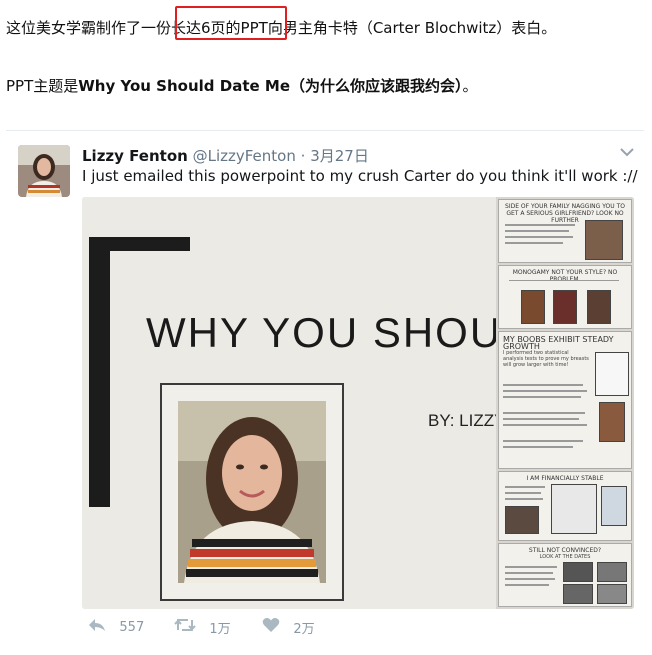 Image resolution: width=652 pixels, height=655 pixels. What do you see at coordinates (42, 86) in the screenshot?
I see `article-prefix: PPT主题是` at bounding box center [42, 86].